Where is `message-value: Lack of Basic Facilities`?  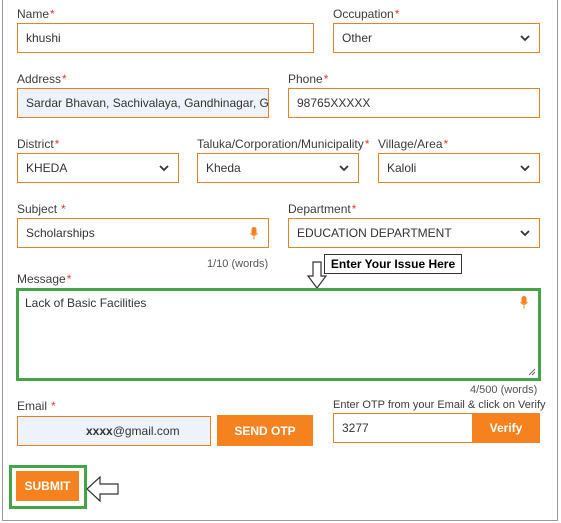 message-value: Lack of Basic Facilities is located at coordinates (86, 303).